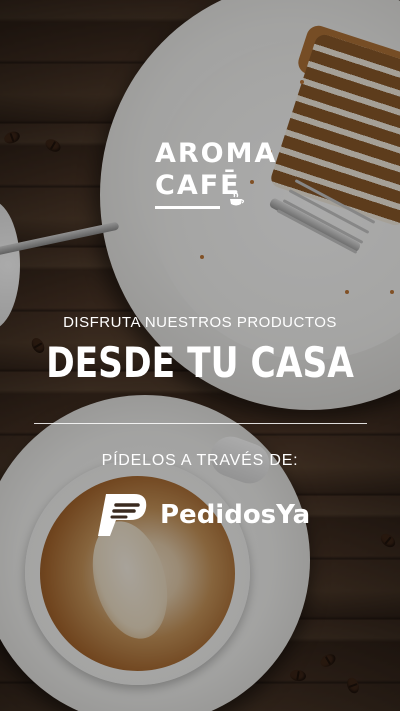 Image resolution: width=400 pixels, height=711 pixels. I want to click on divider, so click(200, 423).